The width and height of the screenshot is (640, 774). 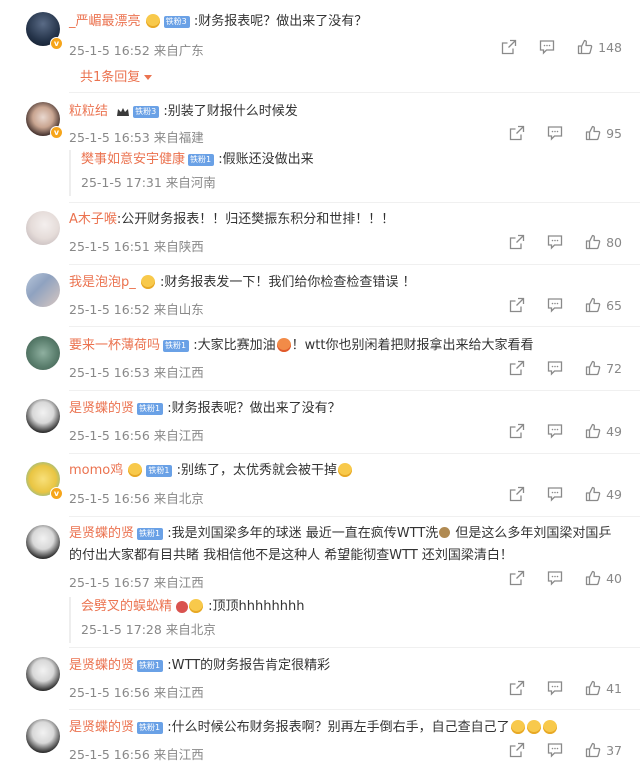 I want to click on like-button: 95, so click(x=603, y=133).